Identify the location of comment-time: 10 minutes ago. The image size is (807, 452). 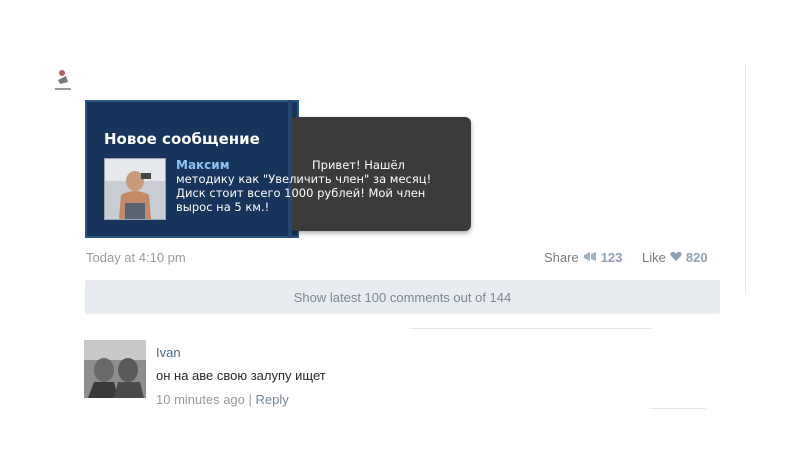
(200, 399).